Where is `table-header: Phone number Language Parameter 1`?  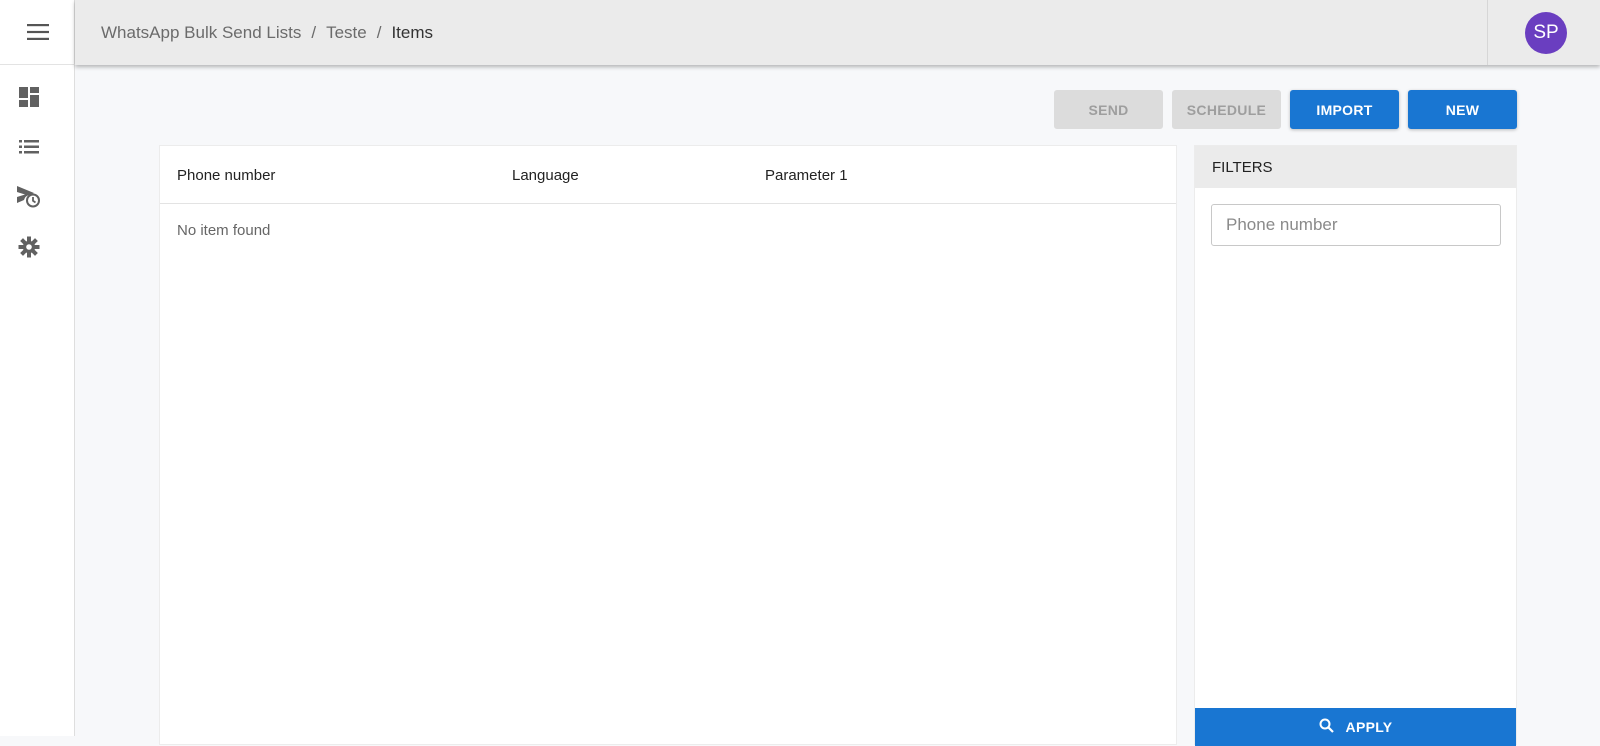
table-header: Phone number Language Parameter 1 is located at coordinates (668, 175).